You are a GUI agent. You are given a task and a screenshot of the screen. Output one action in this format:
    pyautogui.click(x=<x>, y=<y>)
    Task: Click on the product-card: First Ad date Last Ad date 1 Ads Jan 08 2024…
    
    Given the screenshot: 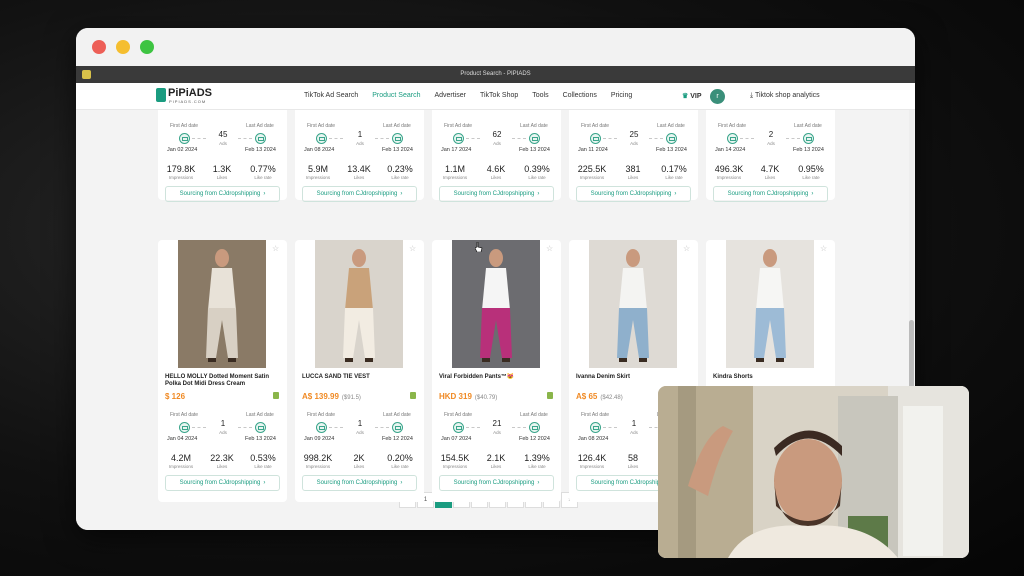 What is the action you would take?
    pyautogui.click(x=359, y=156)
    